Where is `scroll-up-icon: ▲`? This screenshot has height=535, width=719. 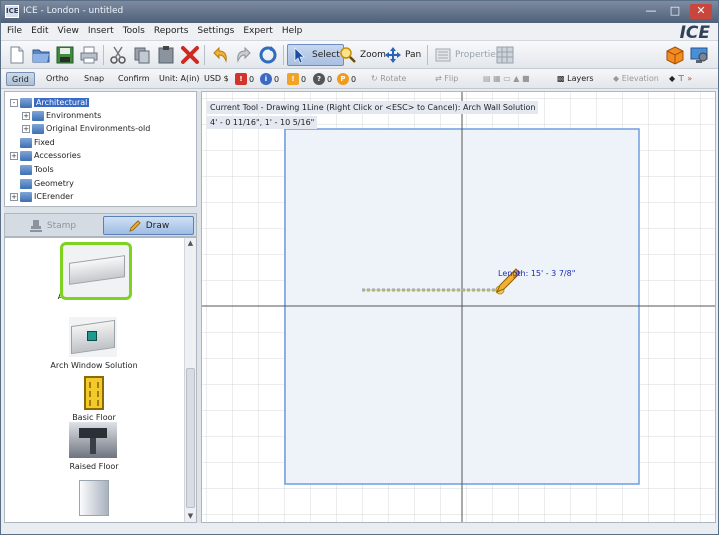 scroll-up-icon: ▲ is located at coordinates (190, 243).